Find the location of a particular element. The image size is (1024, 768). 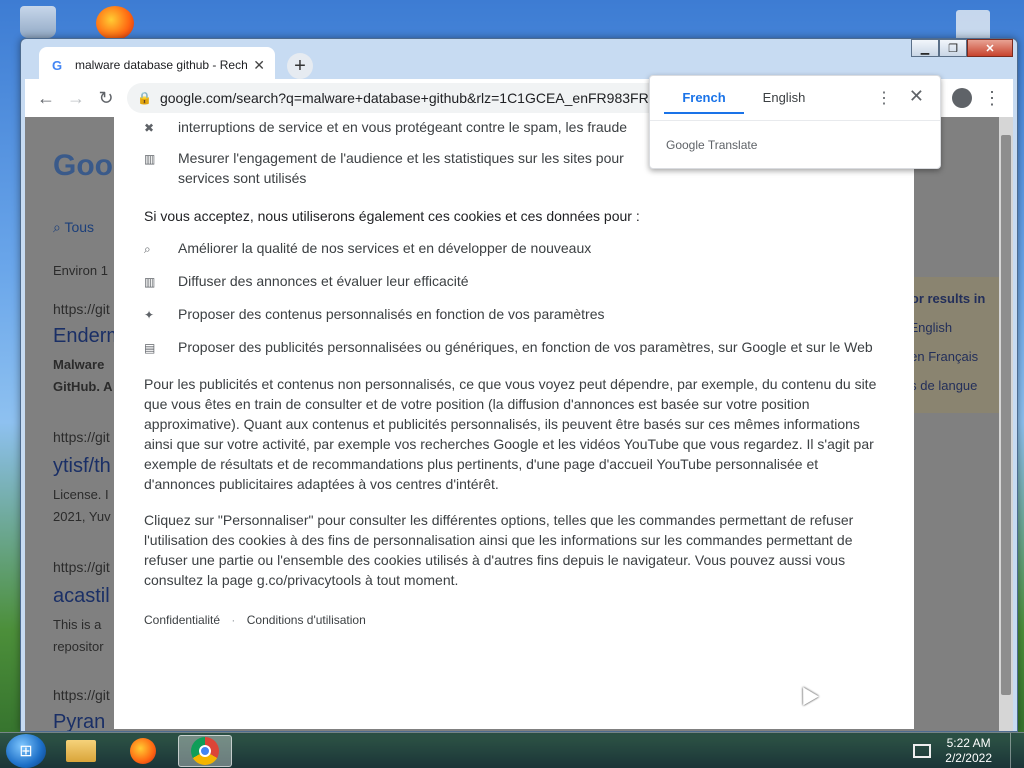

profile-avatar is located at coordinates (962, 98).